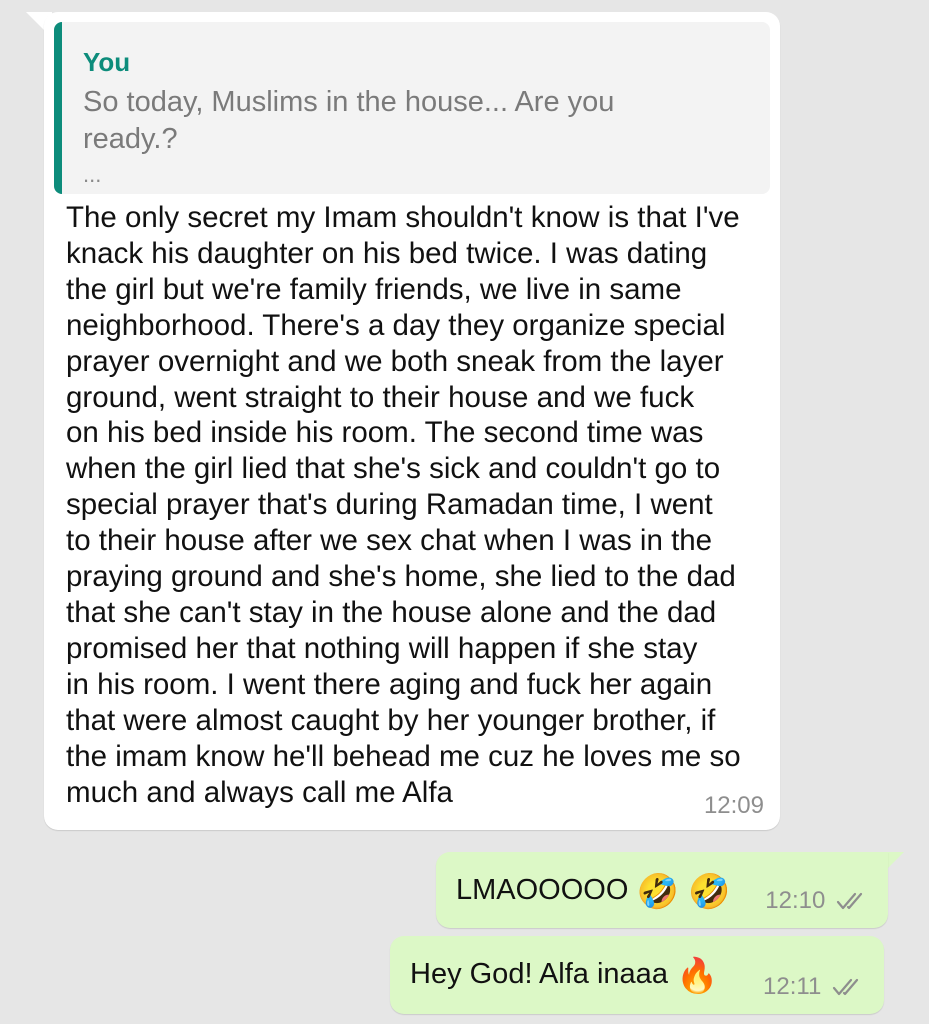 The height and width of the screenshot is (1024, 929). I want to click on rolling-laughing-emoji: 🤣 🤣, so click(683, 892).